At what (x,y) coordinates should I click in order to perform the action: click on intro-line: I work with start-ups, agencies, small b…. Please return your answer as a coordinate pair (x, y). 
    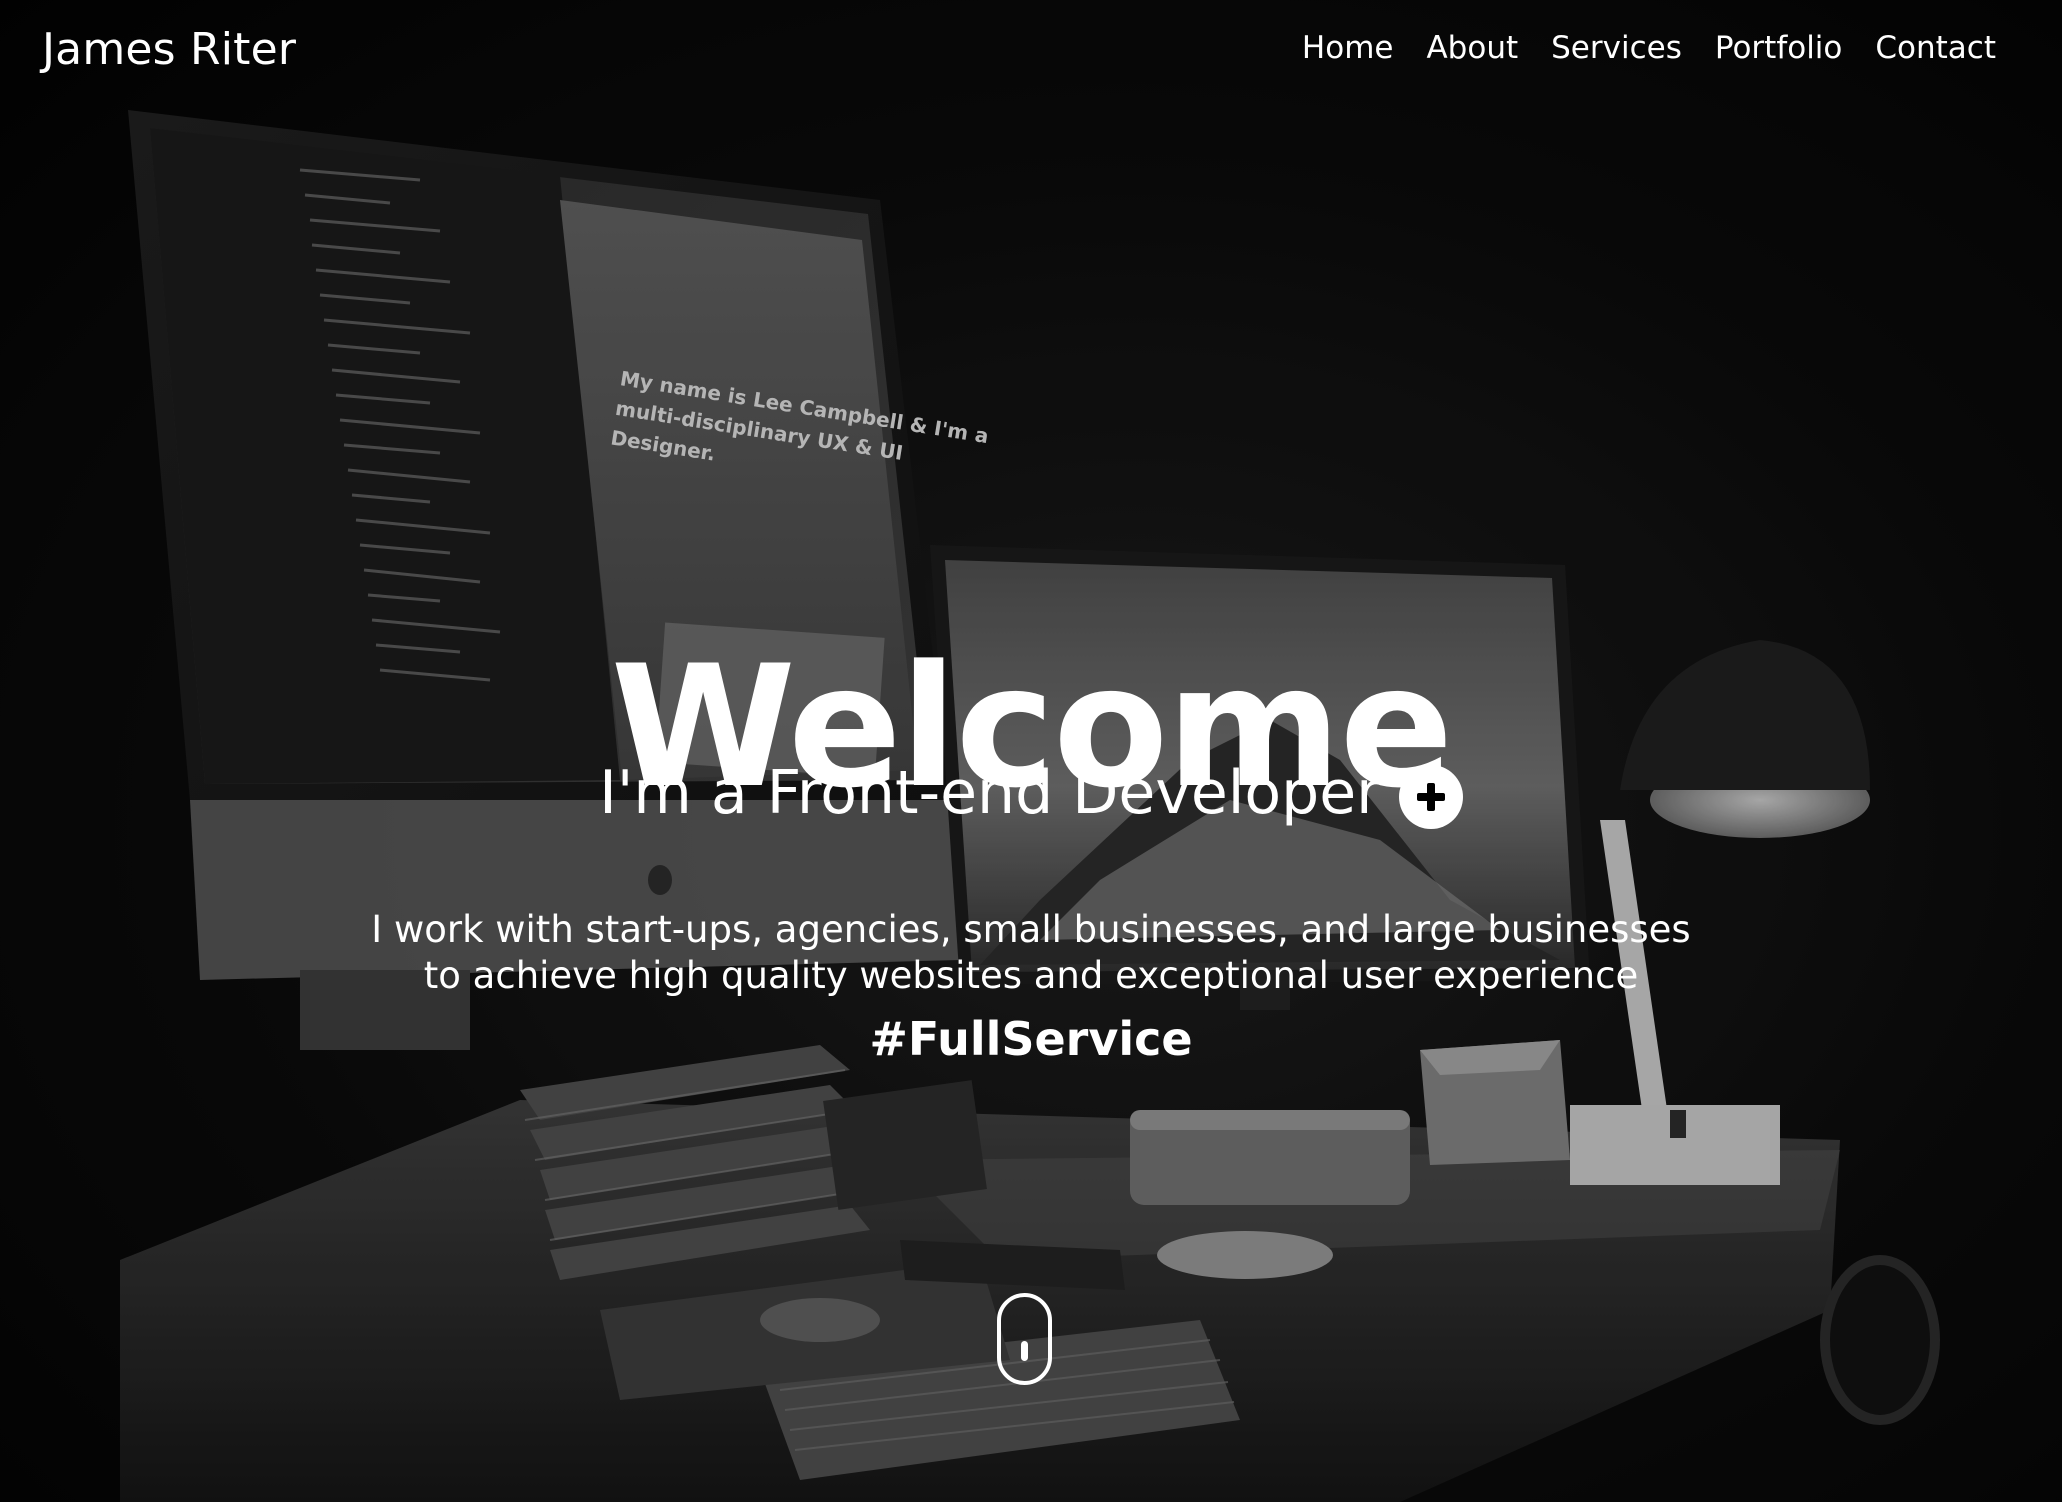
    Looking at the image, I should click on (1031, 929).